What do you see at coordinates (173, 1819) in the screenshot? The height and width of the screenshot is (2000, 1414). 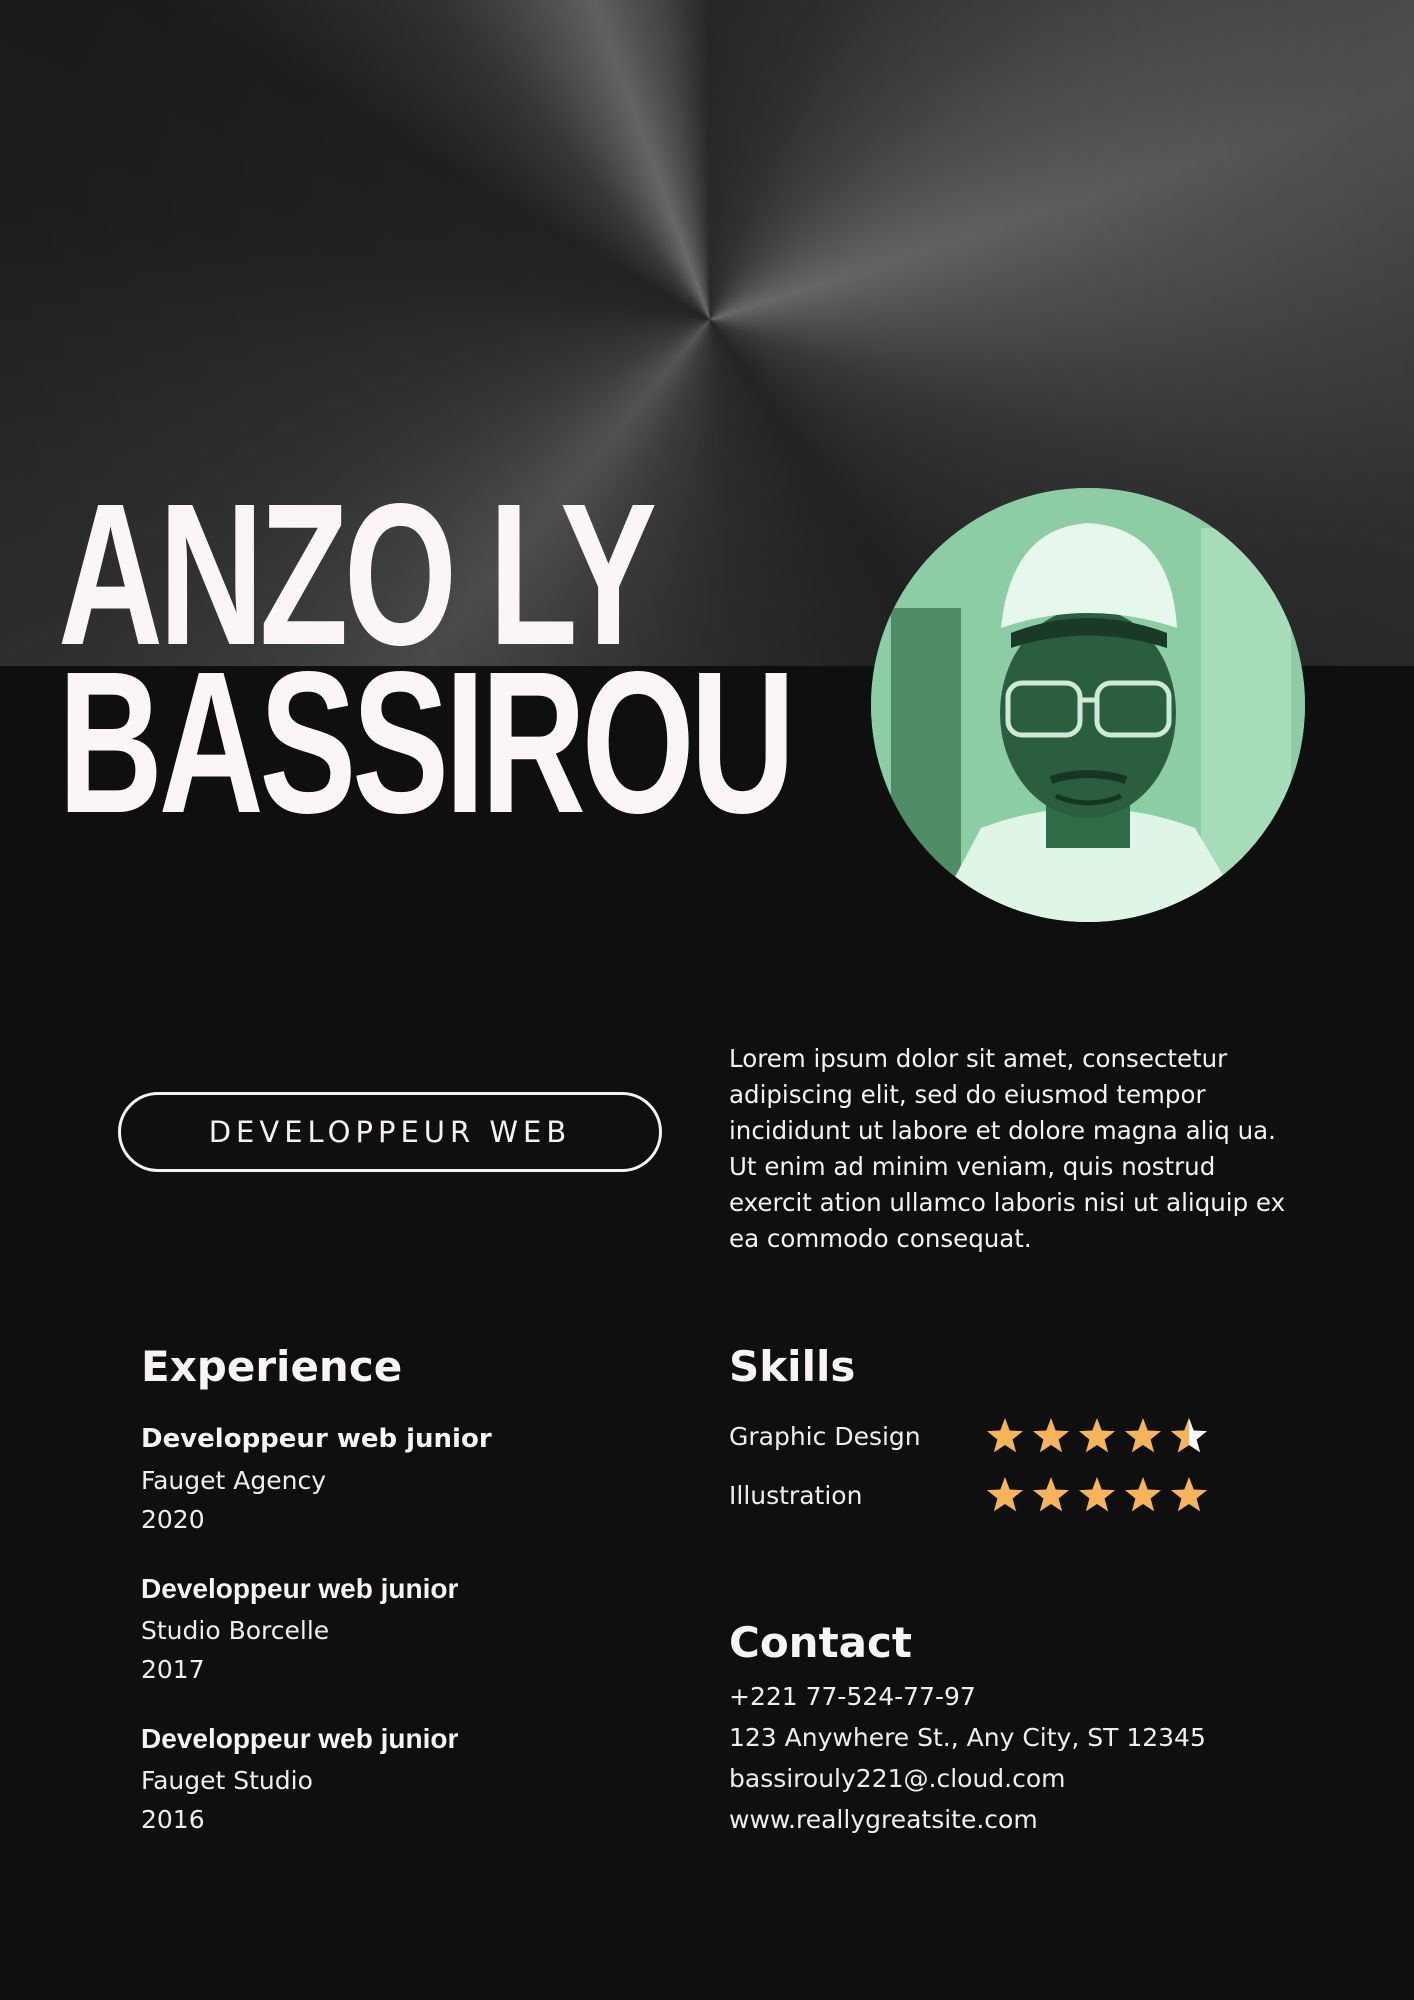 I see `experience-year: 2016` at bounding box center [173, 1819].